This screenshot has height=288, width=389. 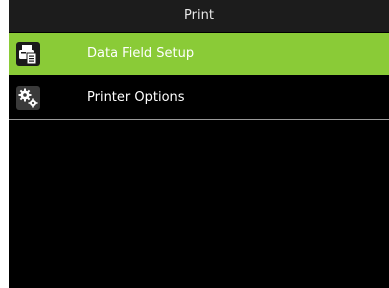 I want to click on menu-item-data-field-setup: Data Field Setup, so click(x=199, y=54).